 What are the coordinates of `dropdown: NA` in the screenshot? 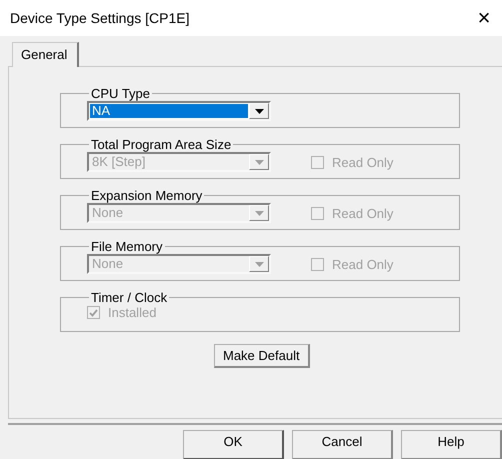 It's located at (179, 111).